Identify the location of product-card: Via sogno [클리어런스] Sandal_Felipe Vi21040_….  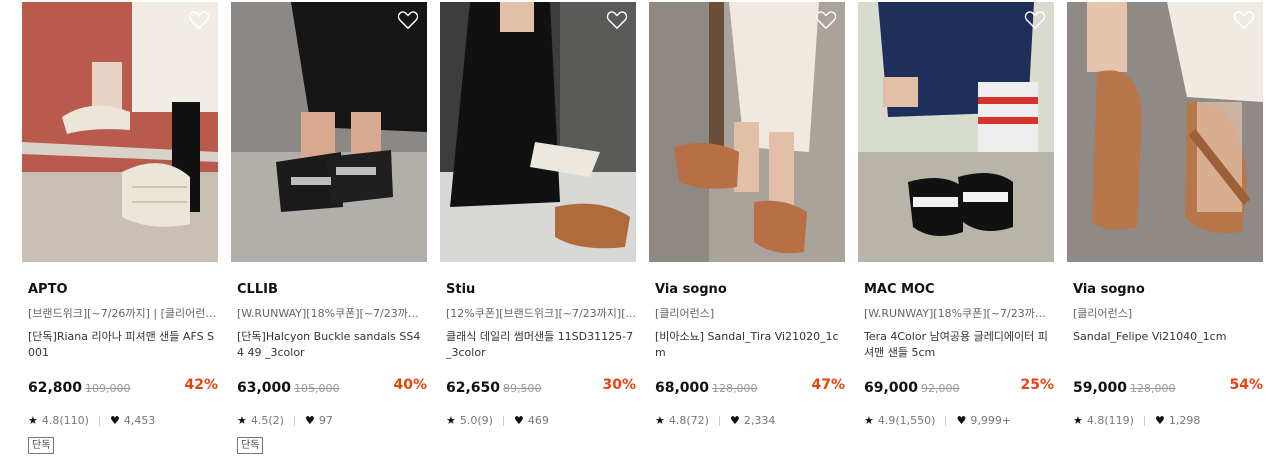
(1165, 215).